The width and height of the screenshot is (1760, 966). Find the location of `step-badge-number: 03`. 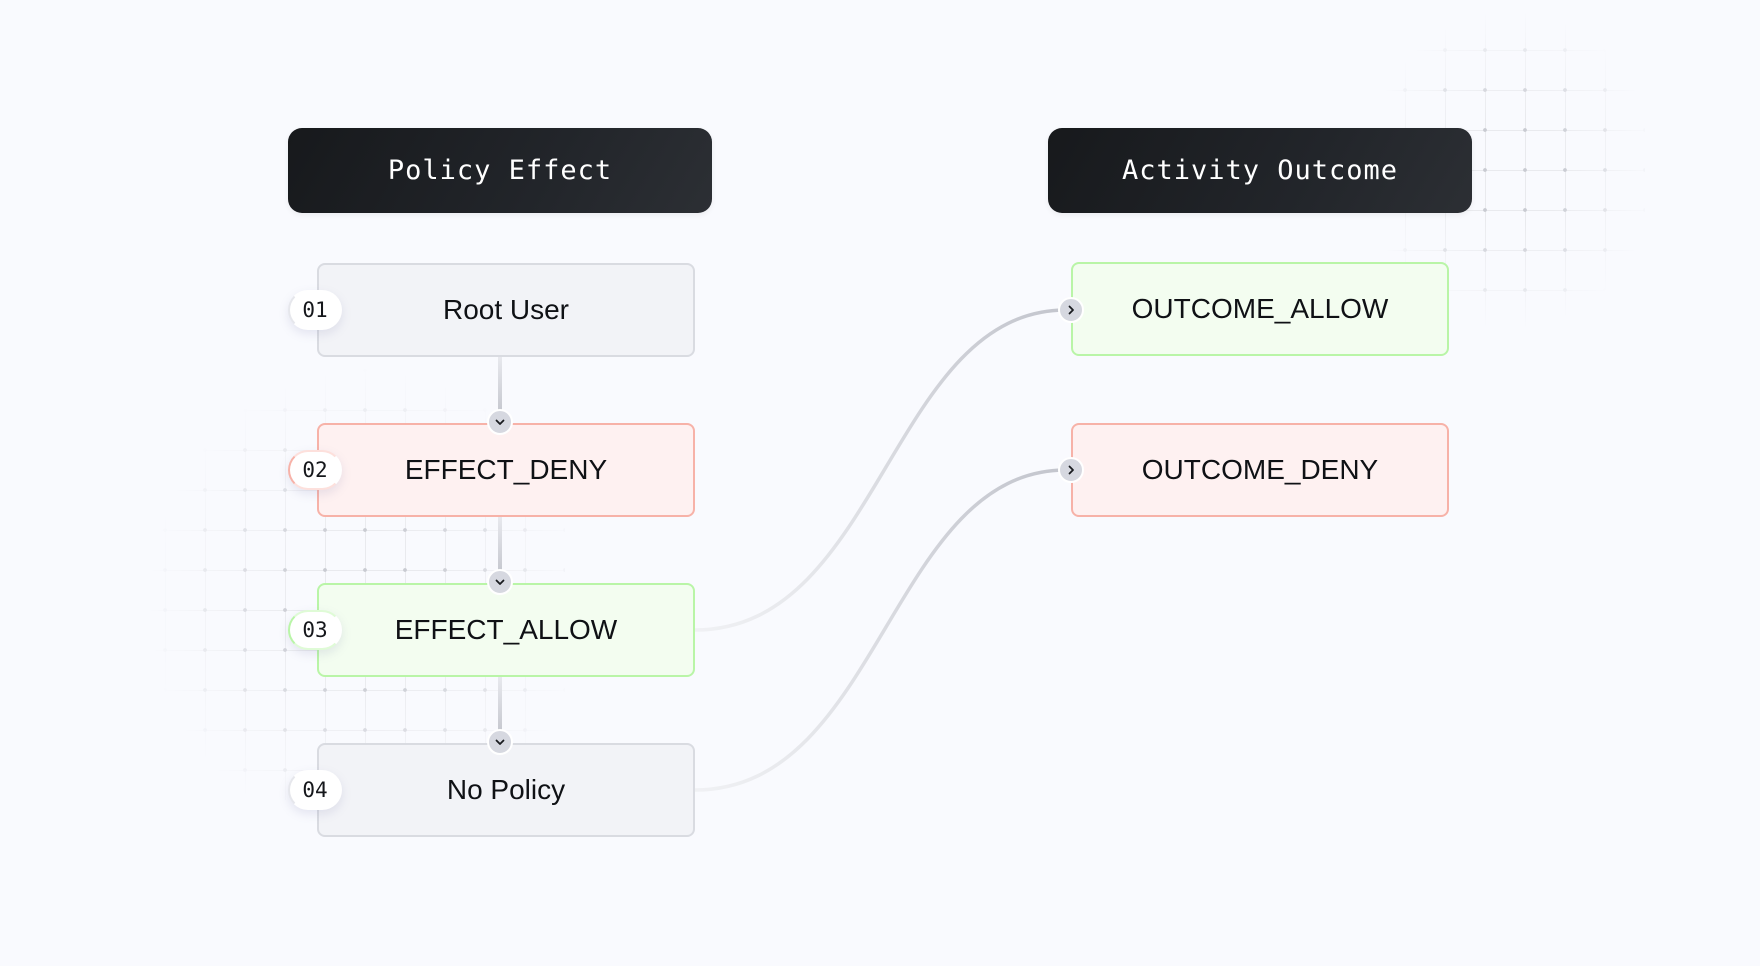

step-badge-number: 03 is located at coordinates (315, 630).